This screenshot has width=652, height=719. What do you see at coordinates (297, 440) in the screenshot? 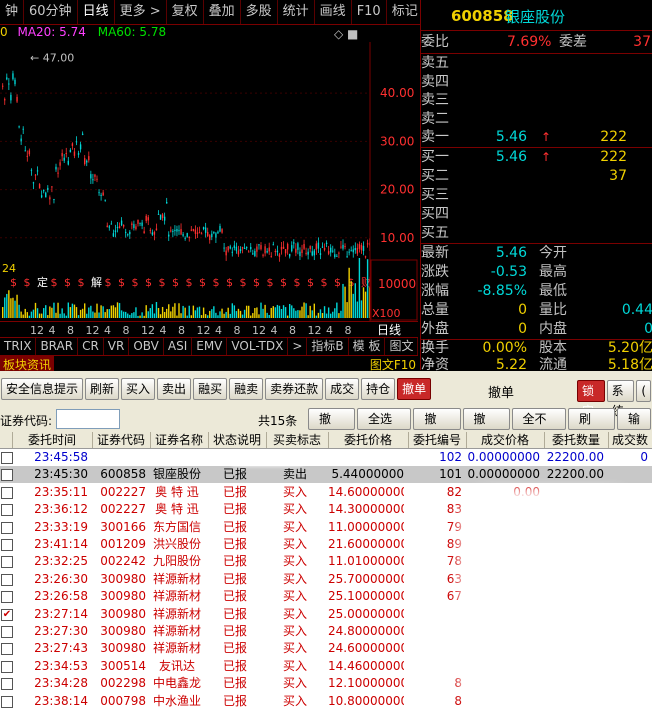
I see `col-header: 买卖标志` at bounding box center [297, 440].